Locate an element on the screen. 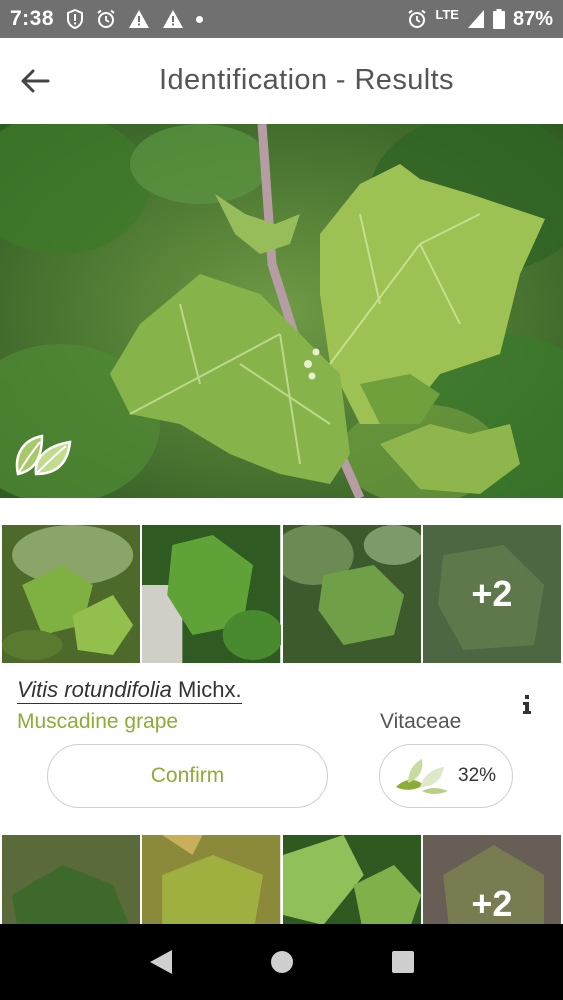 The height and width of the screenshot is (1000, 563). family-name: Vitaceae is located at coordinates (421, 721).